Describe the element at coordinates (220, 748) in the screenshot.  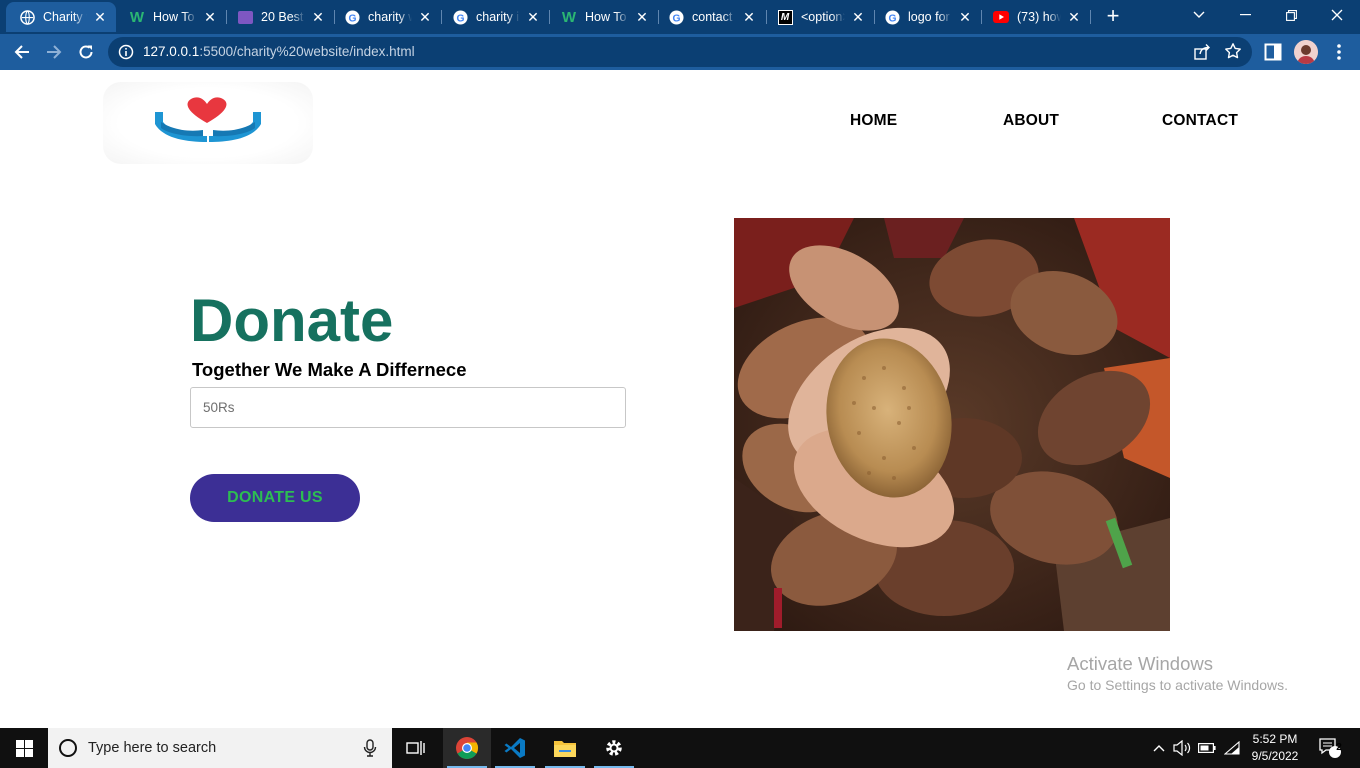
I see `taskbar-search-box: Type here to search` at that location.